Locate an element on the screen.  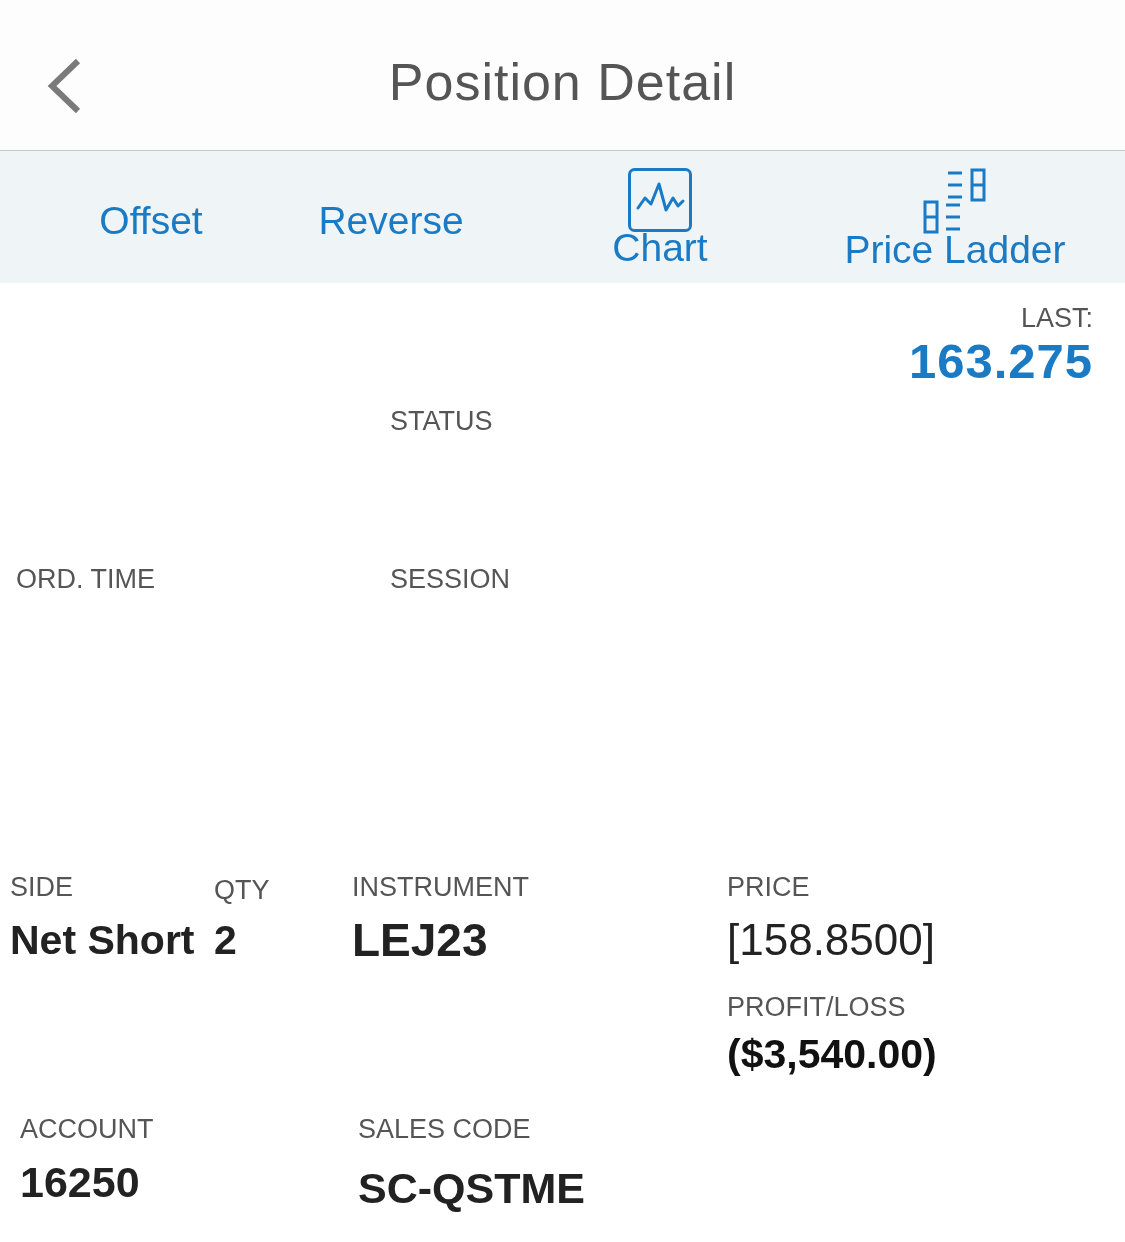
price-ladder-button: Price Ladder is located at coordinates (955, 219).